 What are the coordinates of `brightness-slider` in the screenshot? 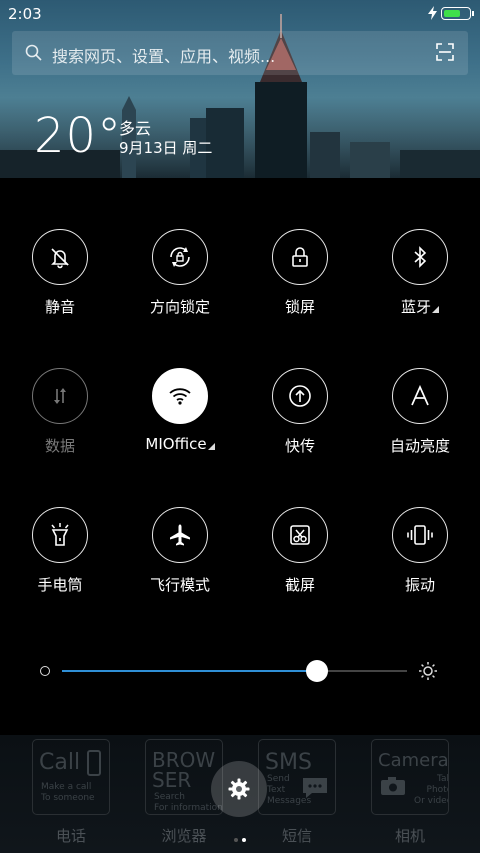 It's located at (242, 671).